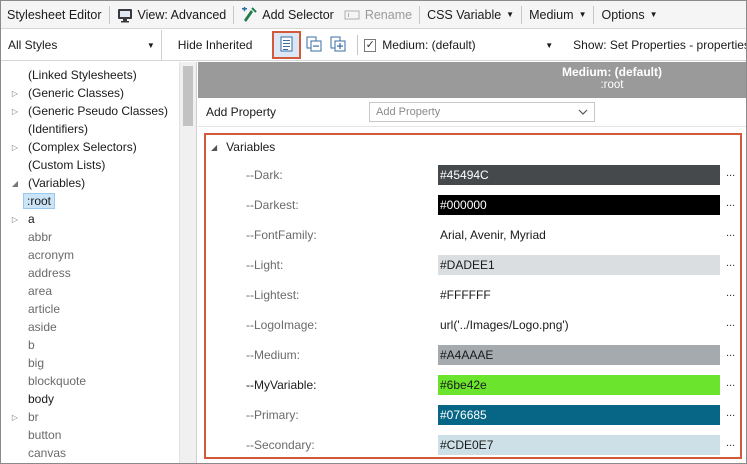 This screenshot has width=747, height=464. Describe the element at coordinates (90, 453) in the screenshot. I see `tree-item: canvas` at that location.